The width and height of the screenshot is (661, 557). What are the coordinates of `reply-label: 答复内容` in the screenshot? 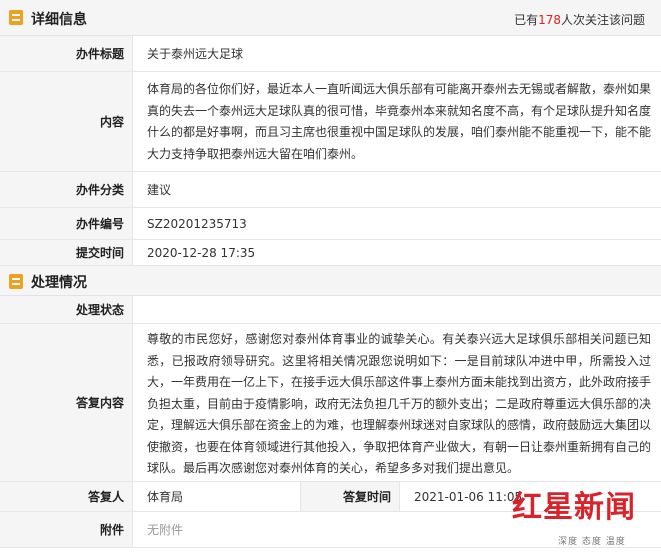 It's located at (66, 402).